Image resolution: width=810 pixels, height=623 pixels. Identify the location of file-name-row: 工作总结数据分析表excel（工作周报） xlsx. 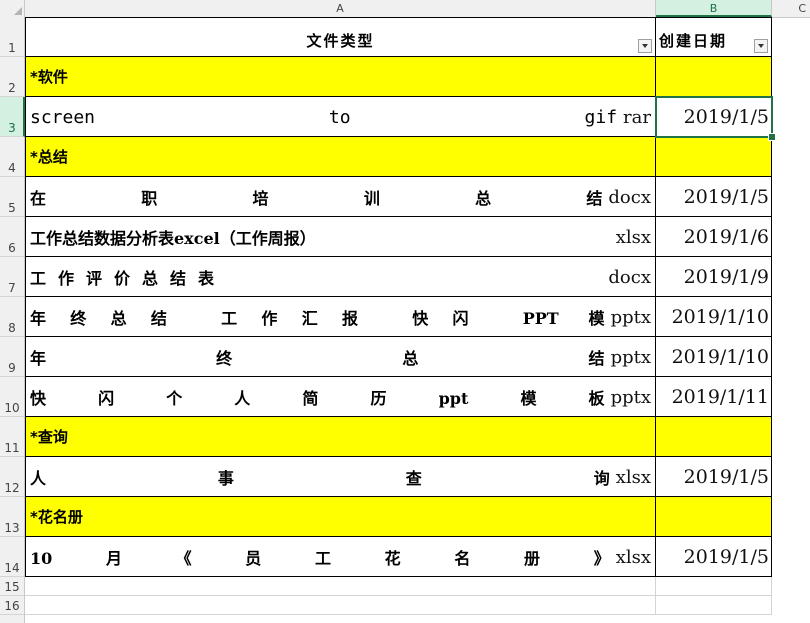
(340, 236).